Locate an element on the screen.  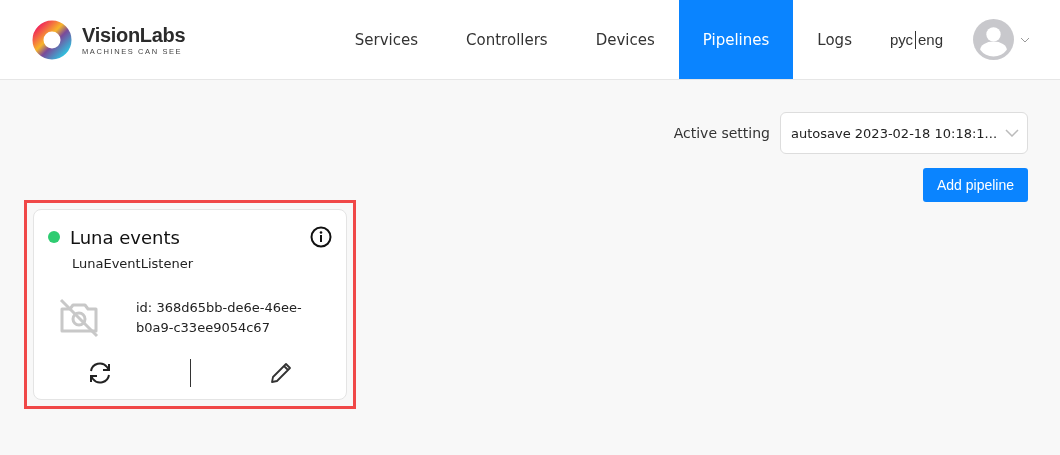
pipeline-type: LunaEventListener is located at coordinates (133, 263).